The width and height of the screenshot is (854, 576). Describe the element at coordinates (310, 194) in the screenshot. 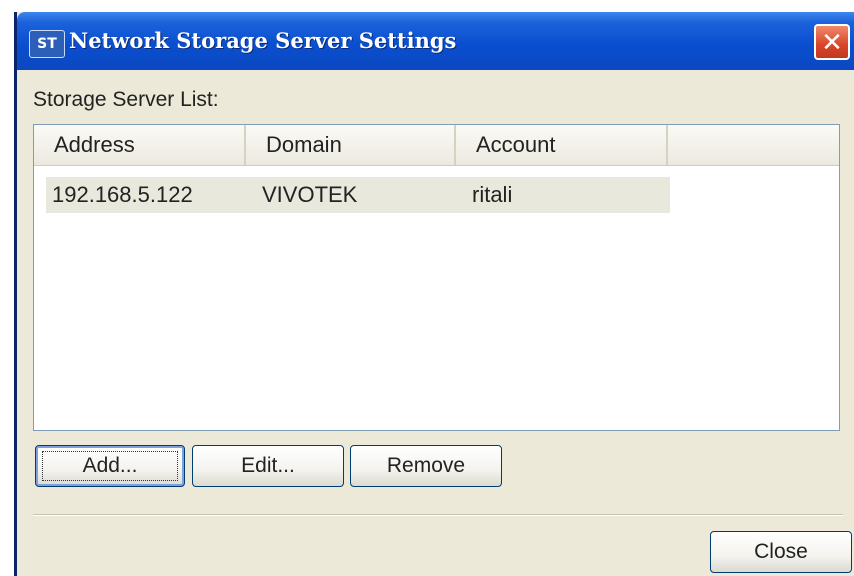

I see `cell-domain: VIVOTEK` at that location.